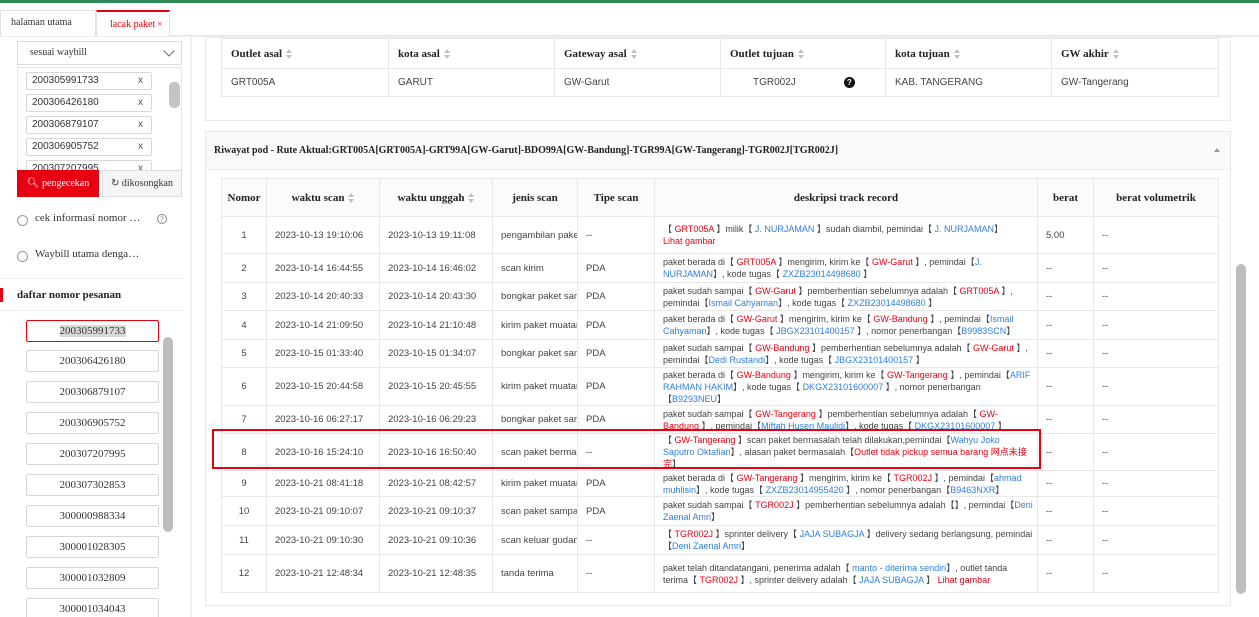 This screenshot has width=1259, height=617. What do you see at coordinates (48, 23) in the screenshot?
I see `tab-home: halaman utama` at bounding box center [48, 23].